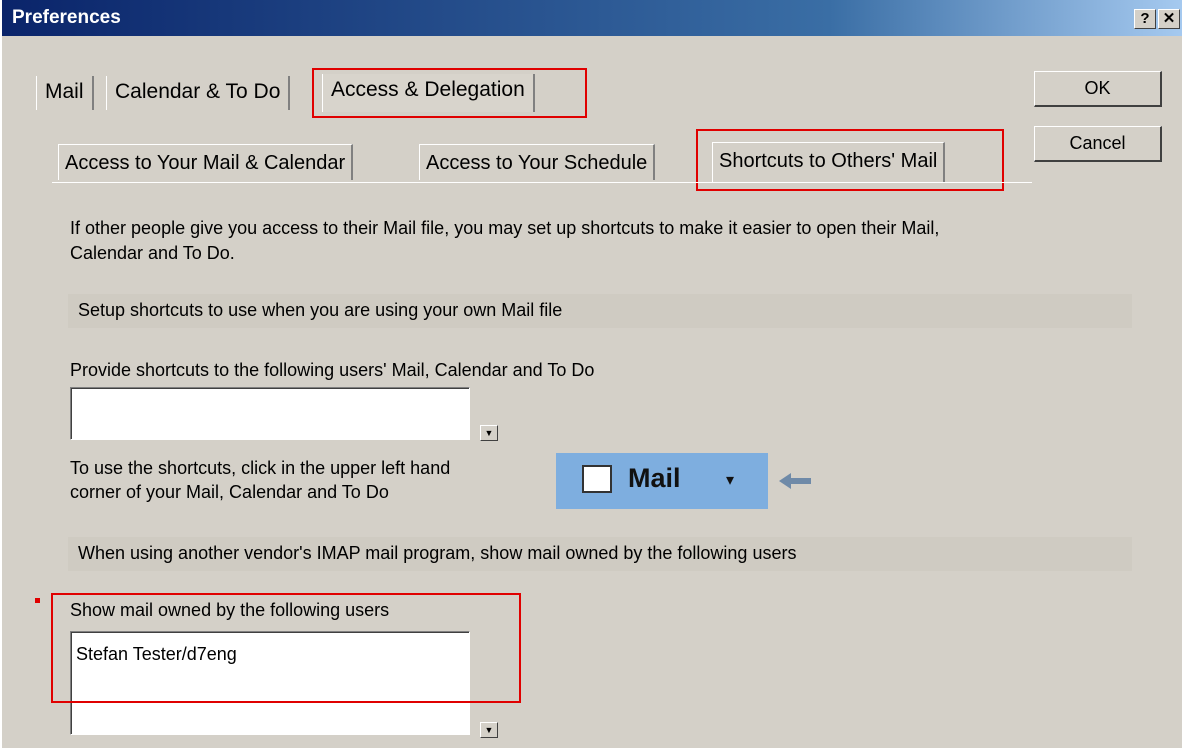 This screenshot has height=748, width=1182. I want to click on left-arrow-icon, so click(795, 481).